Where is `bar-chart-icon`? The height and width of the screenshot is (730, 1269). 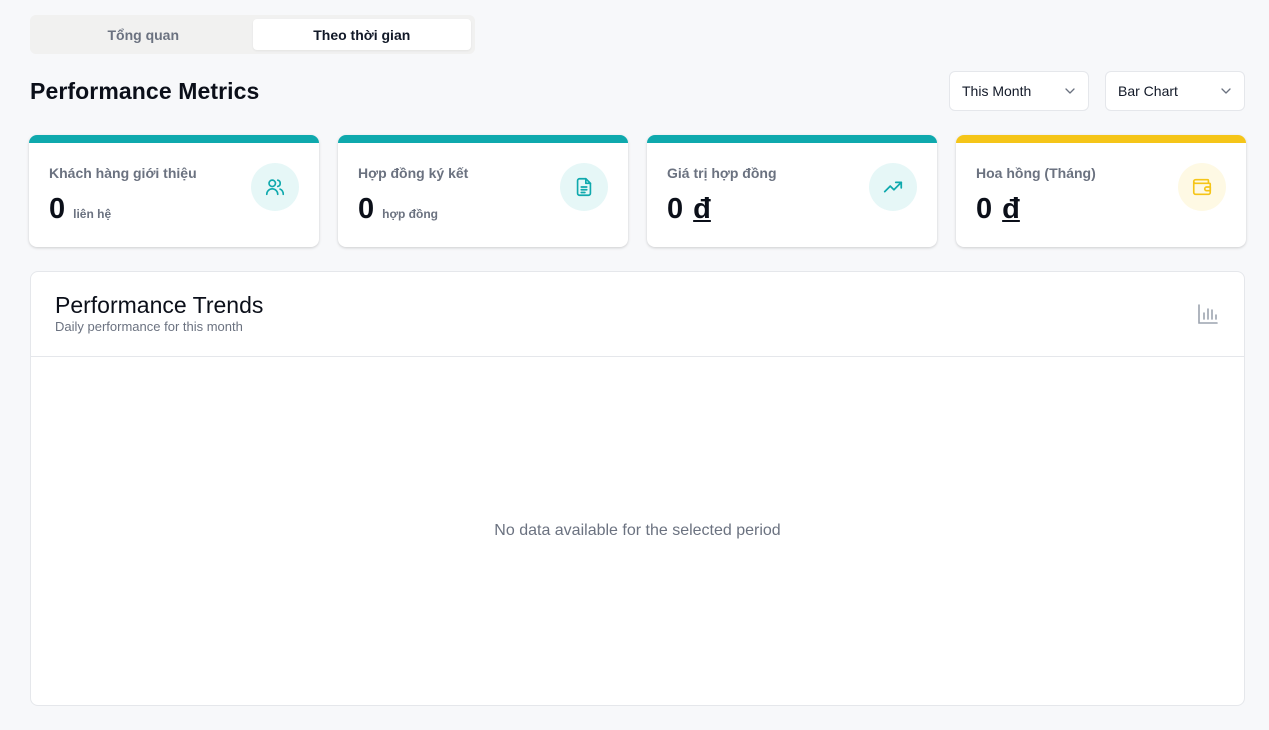
bar-chart-icon is located at coordinates (1208, 314).